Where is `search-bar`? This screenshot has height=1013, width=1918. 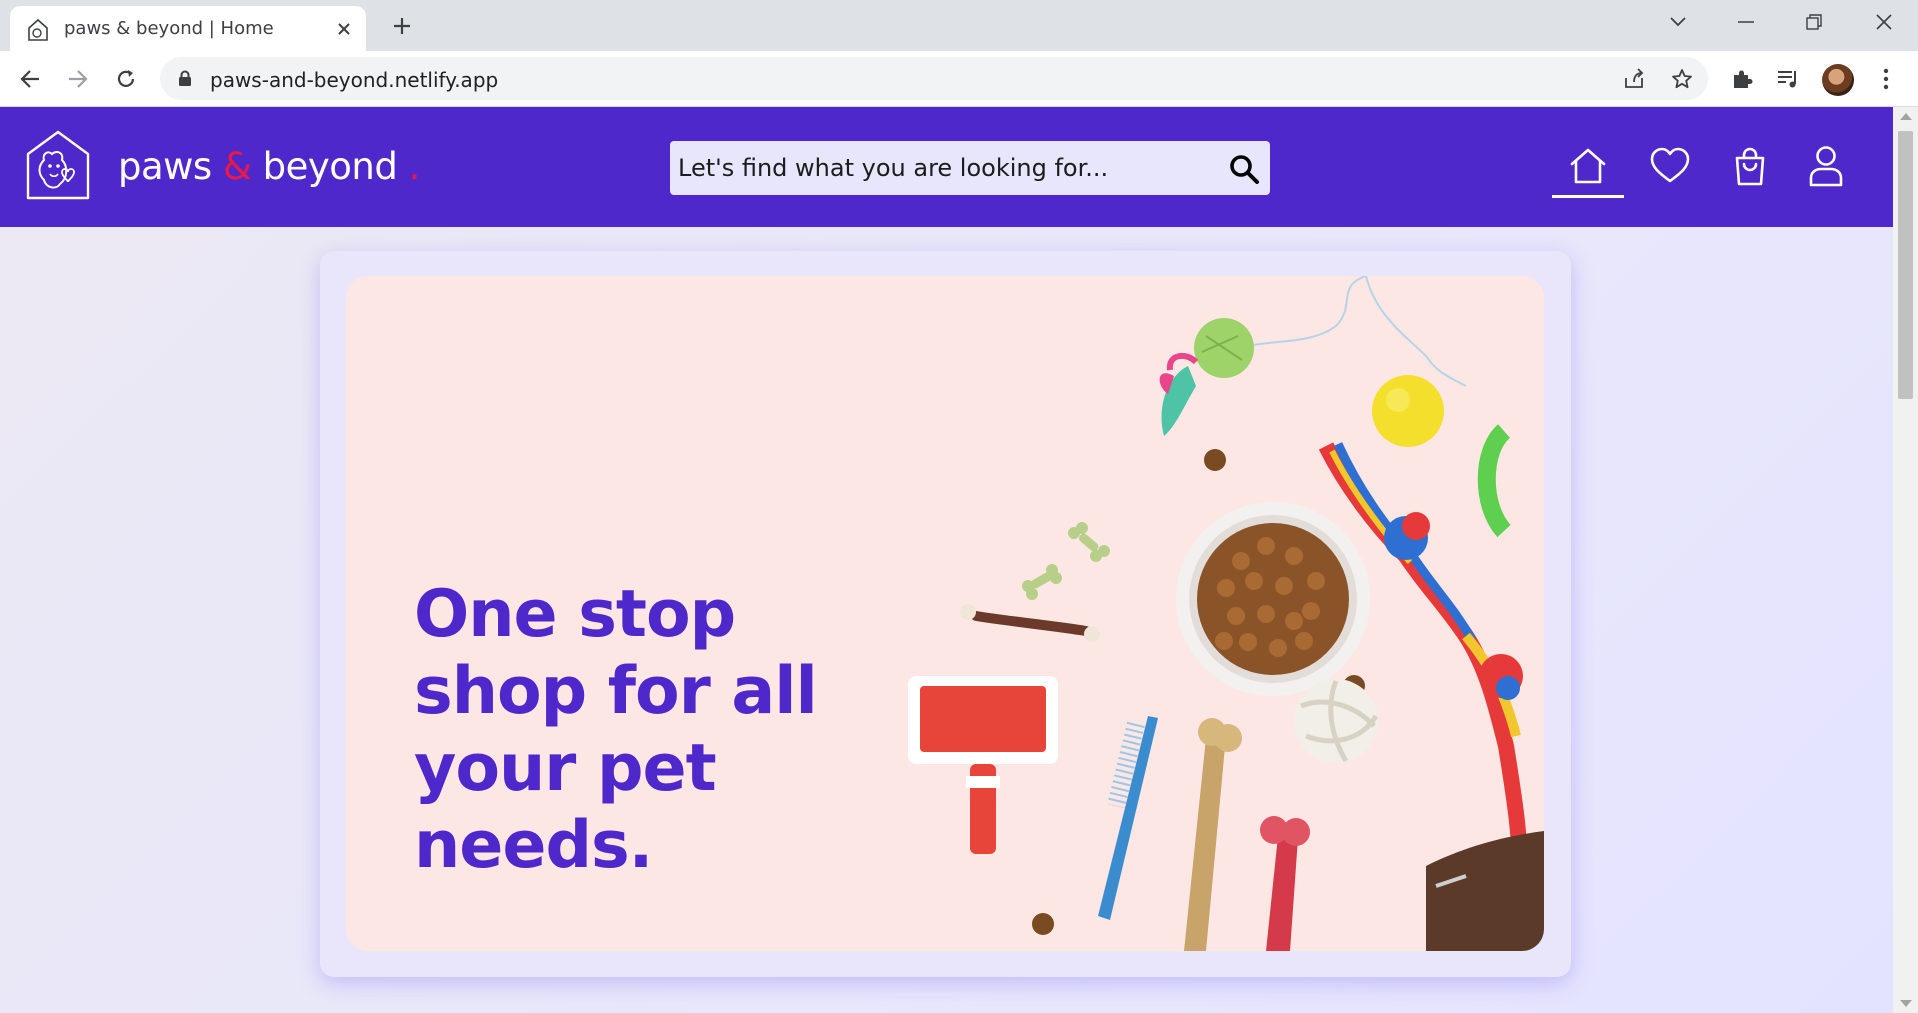
search-bar is located at coordinates (970, 168).